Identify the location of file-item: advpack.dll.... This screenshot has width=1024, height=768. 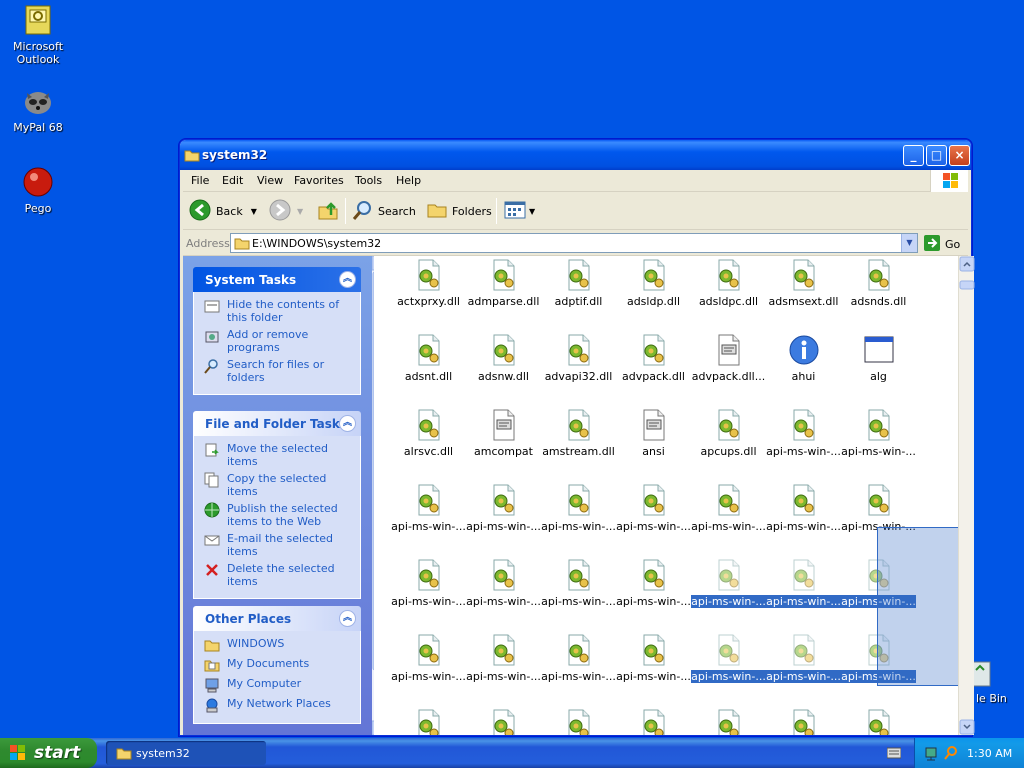
(728, 358).